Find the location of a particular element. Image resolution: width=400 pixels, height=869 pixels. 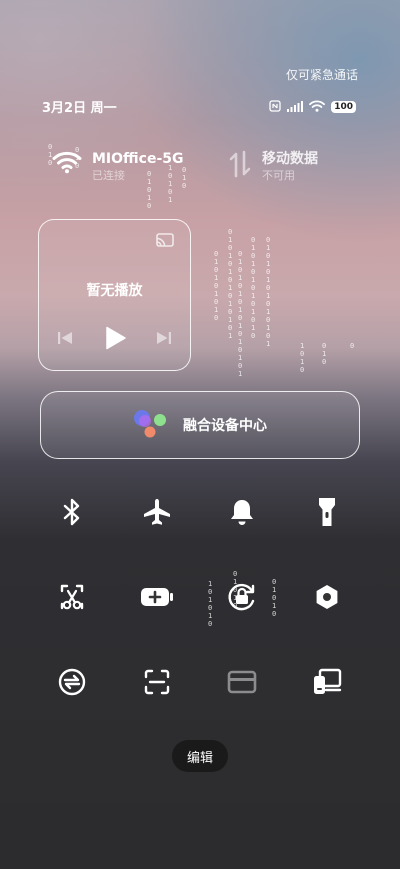

bluetooth-toggle is located at coordinates (72, 512).